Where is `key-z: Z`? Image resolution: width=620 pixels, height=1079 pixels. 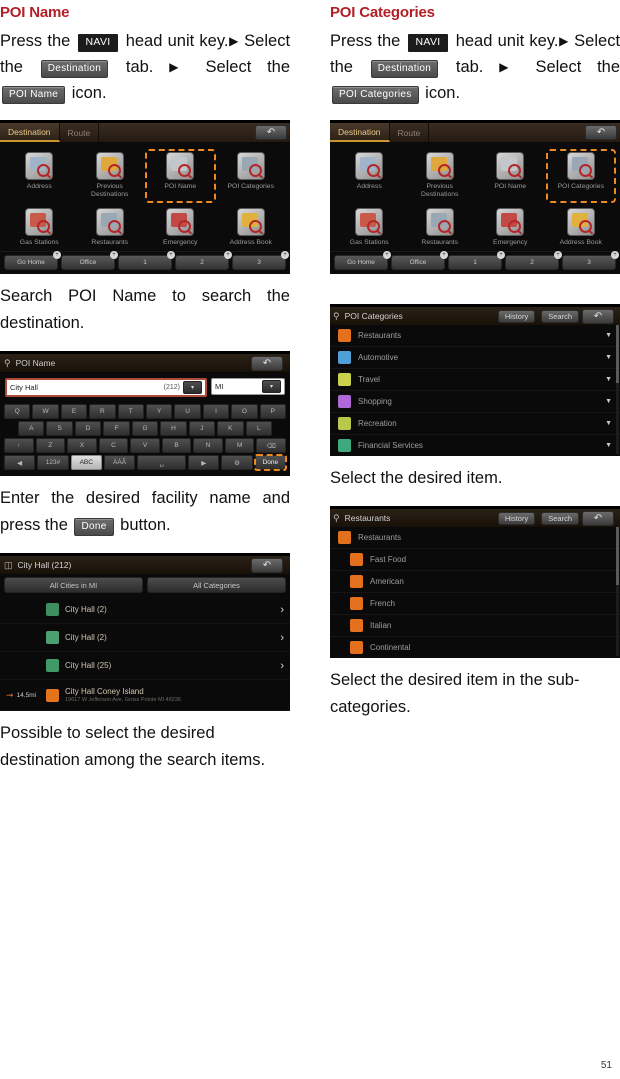
key-z: Z is located at coordinates (50, 445).